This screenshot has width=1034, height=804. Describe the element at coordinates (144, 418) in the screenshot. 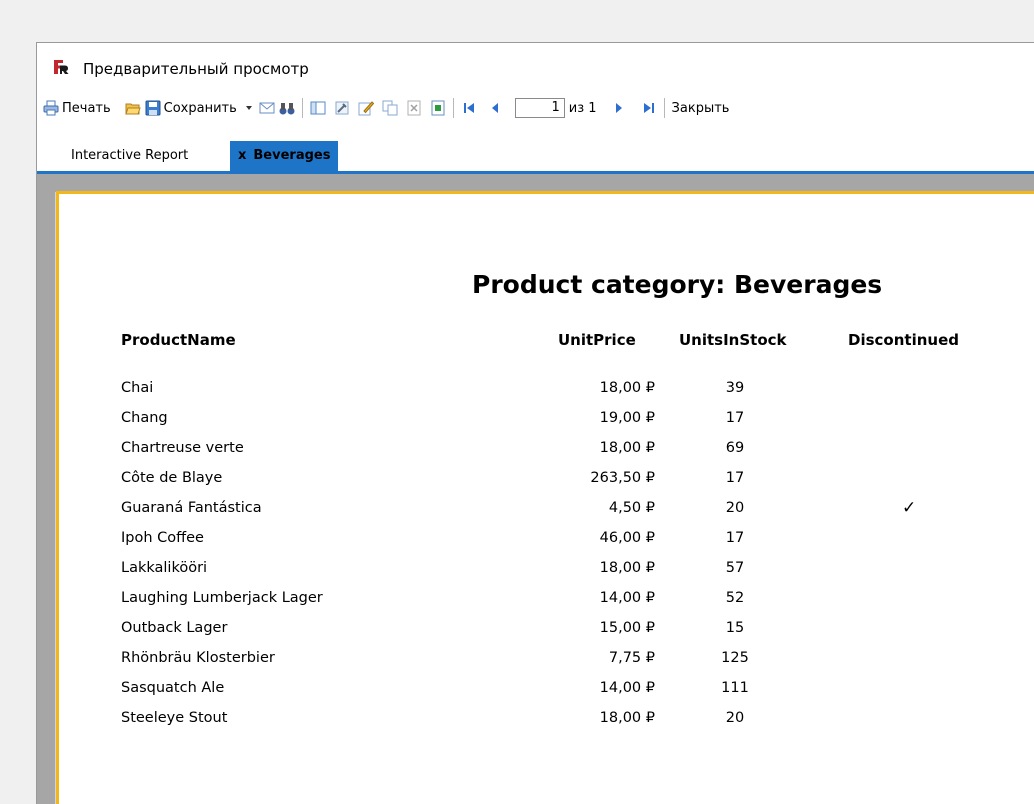

I see `product-name: Chang` at that location.